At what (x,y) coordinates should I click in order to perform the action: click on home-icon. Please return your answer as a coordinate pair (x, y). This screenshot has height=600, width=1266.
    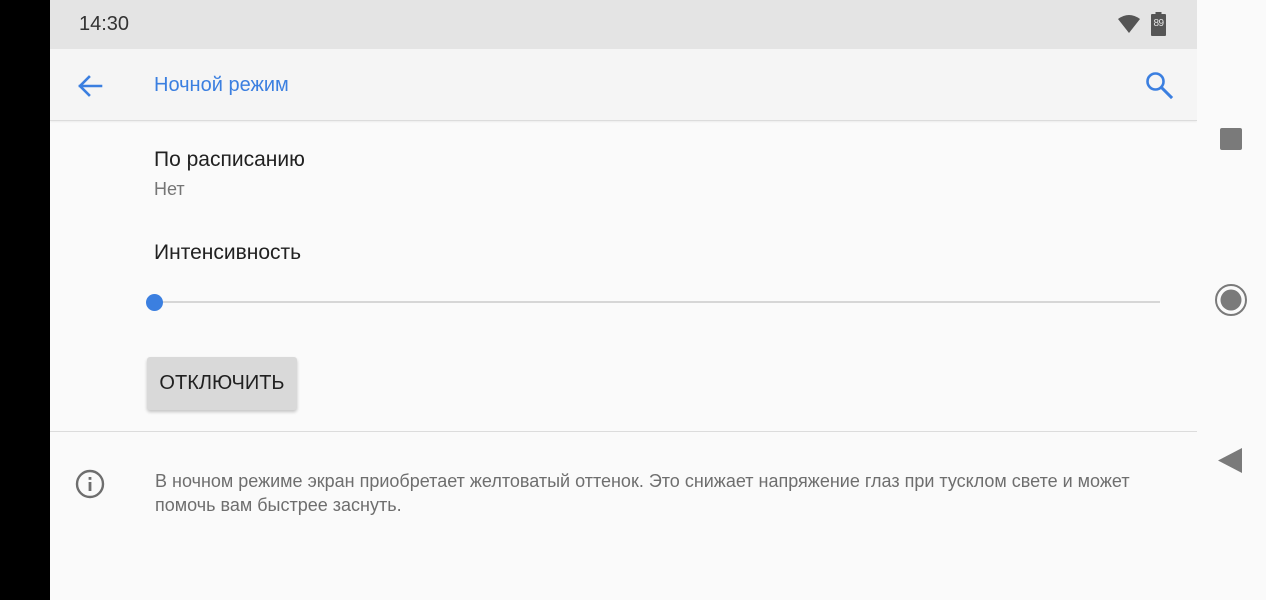
    Looking at the image, I should click on (1231, 300).